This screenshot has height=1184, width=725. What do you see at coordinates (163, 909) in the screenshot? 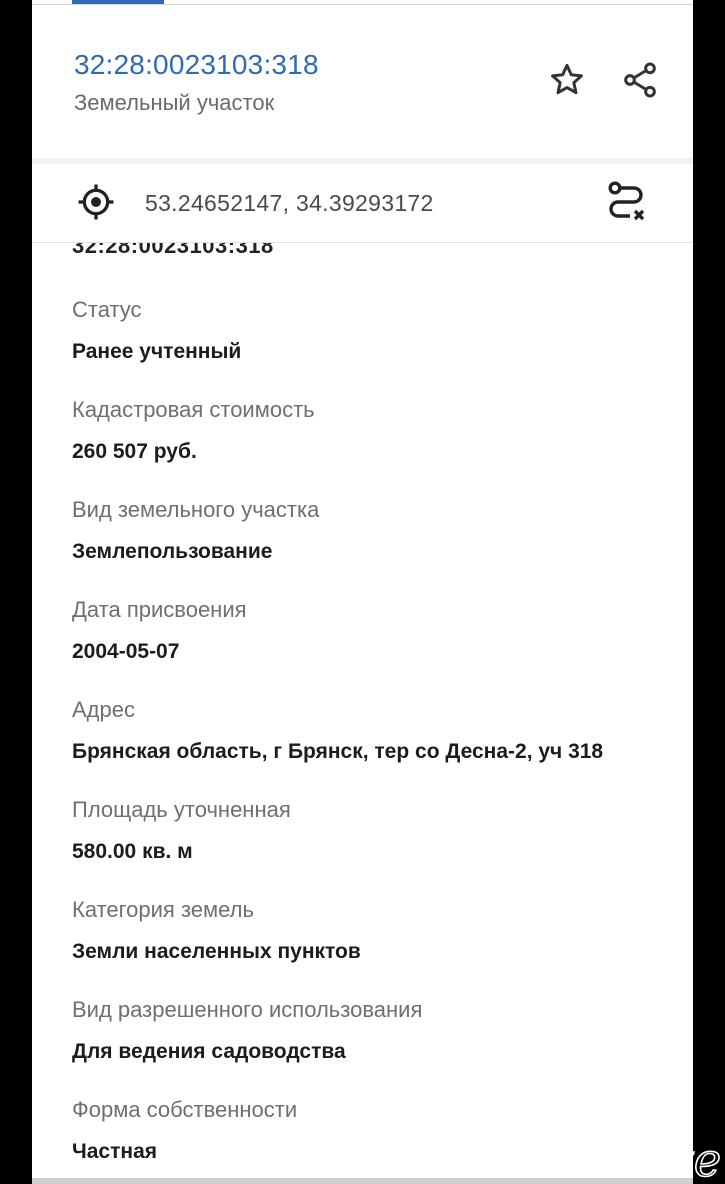
I see `field-label: Категория земель` at bounding box center [163, 909].